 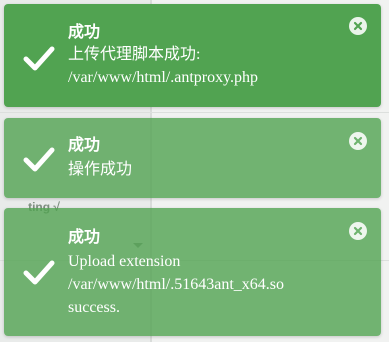 What do you see at coordinates (194, 112) in the screenshot?
I see `background-row-line` at bounding box center [194, 112].